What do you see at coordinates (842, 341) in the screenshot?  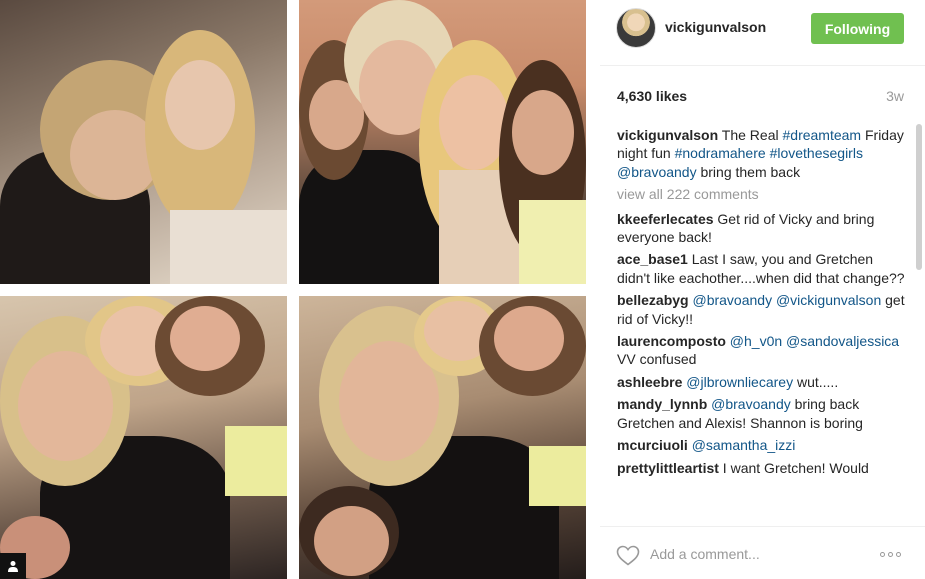 I see `mention-link: @sandovaljessica` at bounding box center [842, 341].